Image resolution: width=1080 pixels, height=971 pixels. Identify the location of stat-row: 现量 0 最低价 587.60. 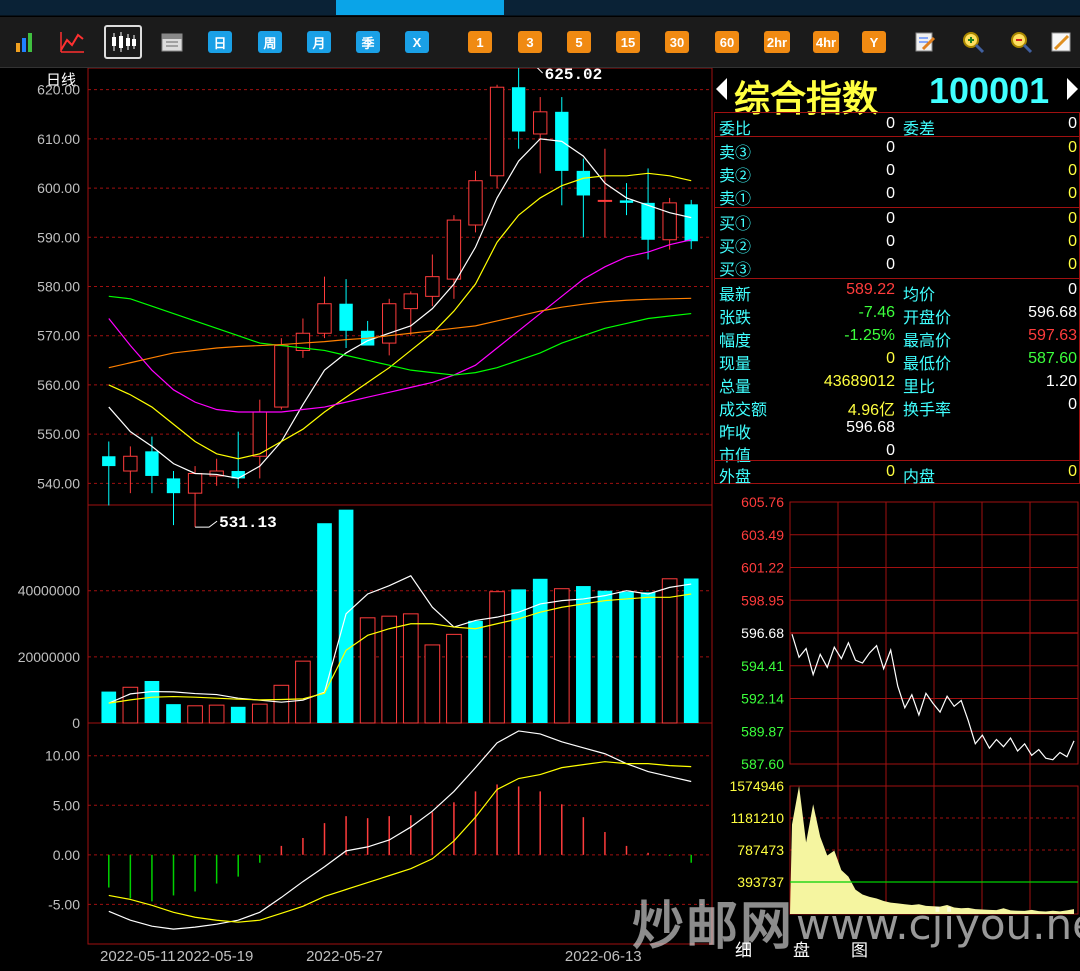
(897, 360).